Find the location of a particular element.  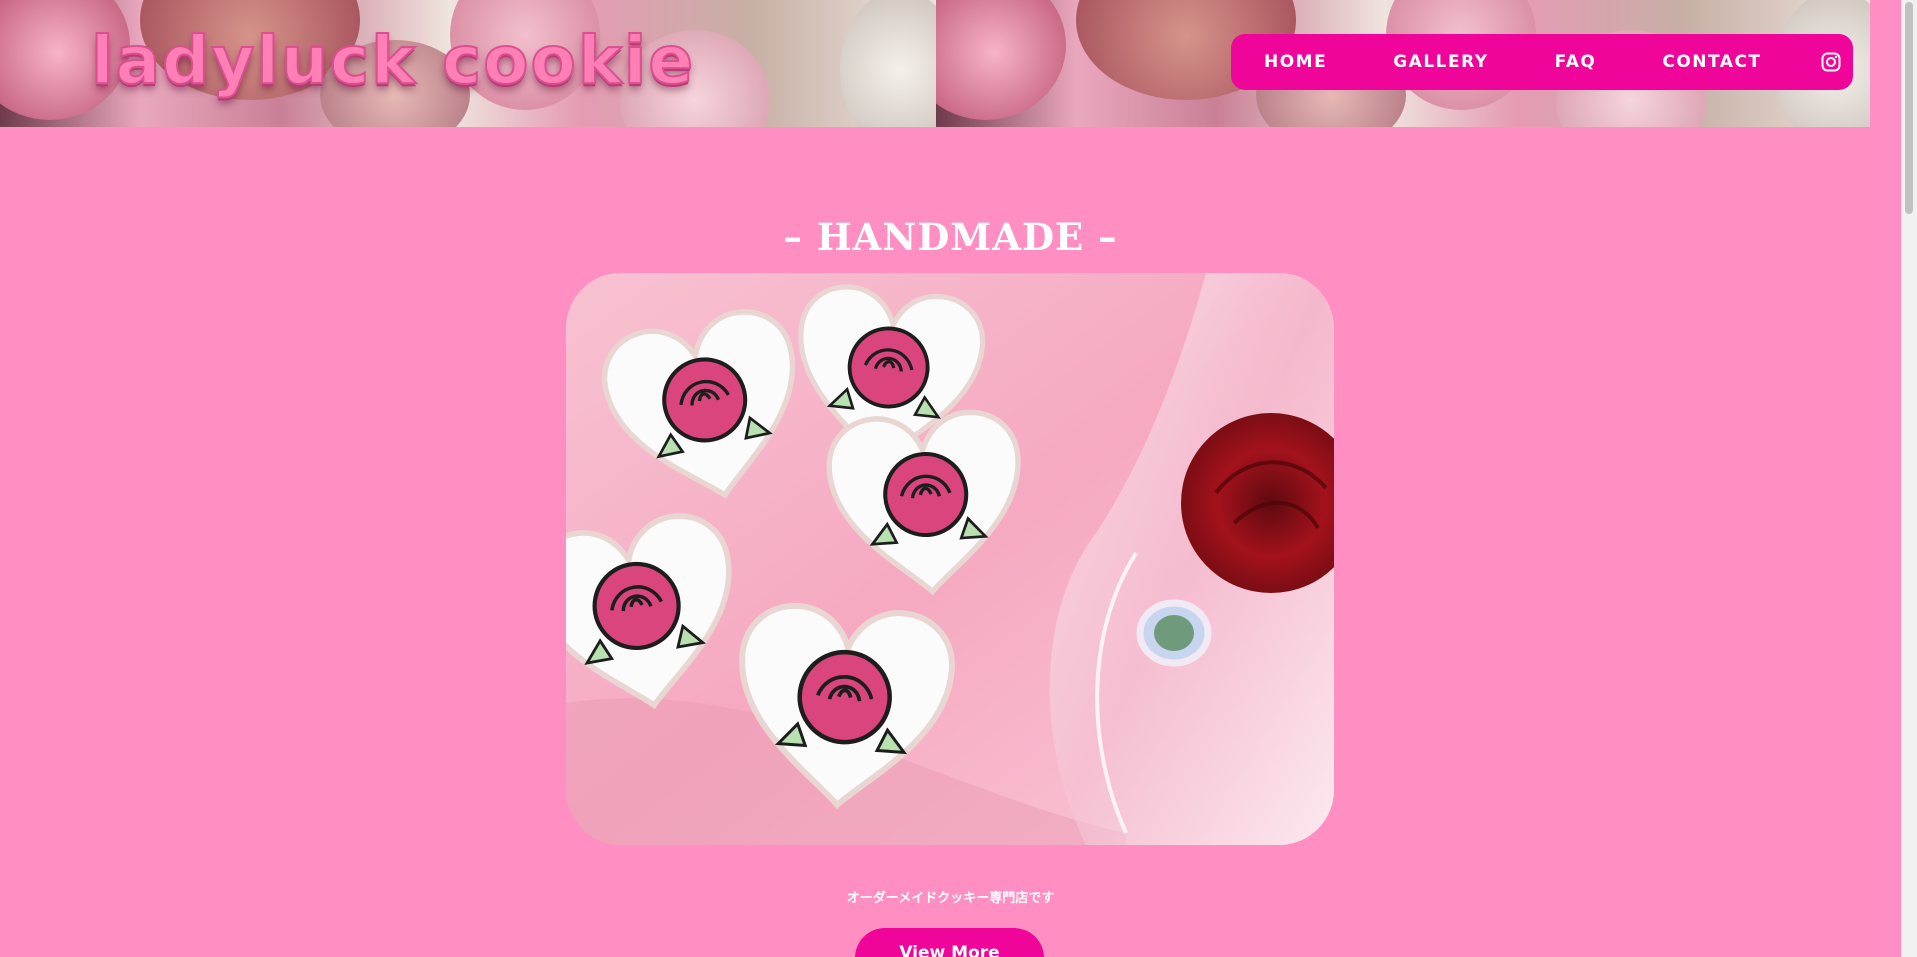

main-nav: HOME GALLERY FAQ CONTACT is located at coordinates (1542, 62).